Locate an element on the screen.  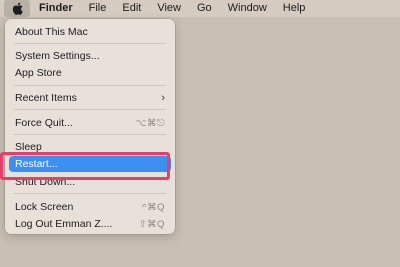
menu-item-app-store: App Store is located at coordinates (90, 73).